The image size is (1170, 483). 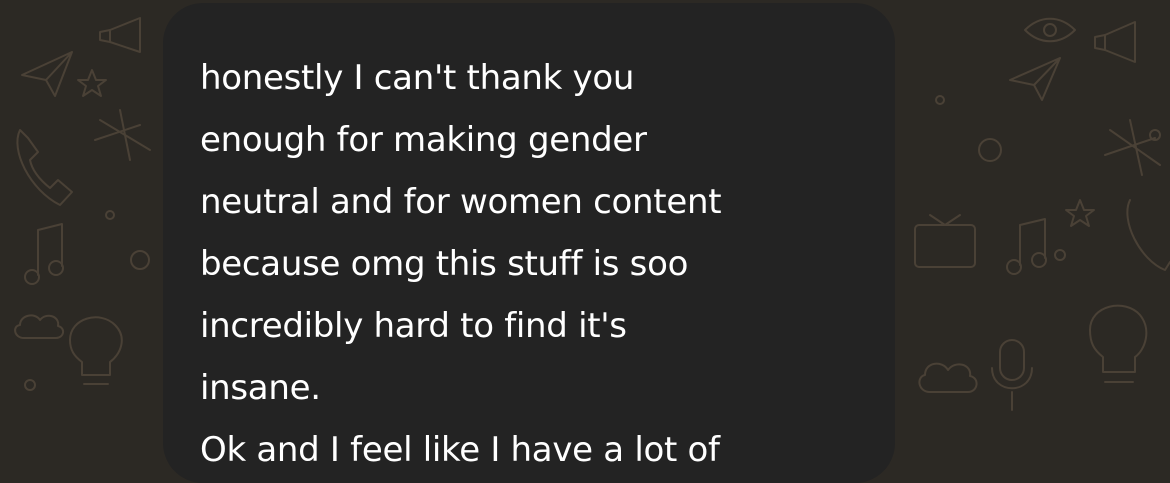 I want to click on message-line: enough for making gender, so click(x=423, y=140).